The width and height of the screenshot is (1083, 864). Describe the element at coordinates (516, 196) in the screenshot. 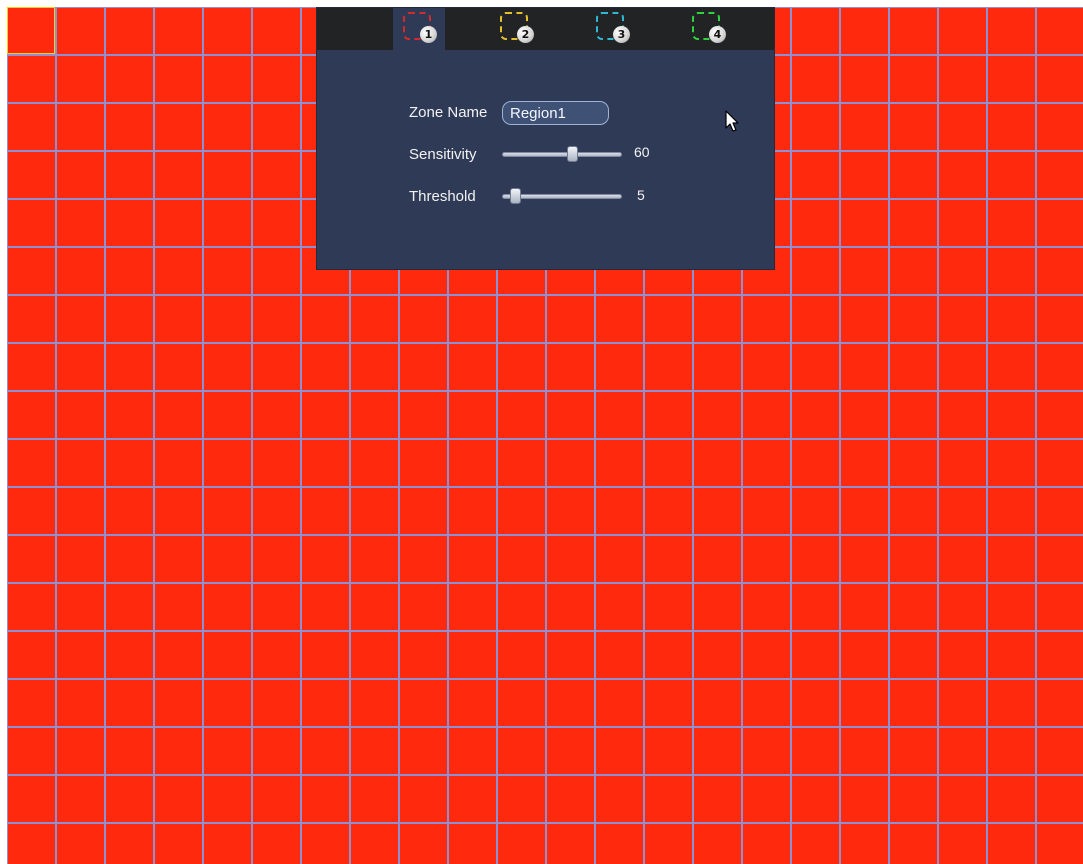

I see `threshold-slider-handle` at that location.